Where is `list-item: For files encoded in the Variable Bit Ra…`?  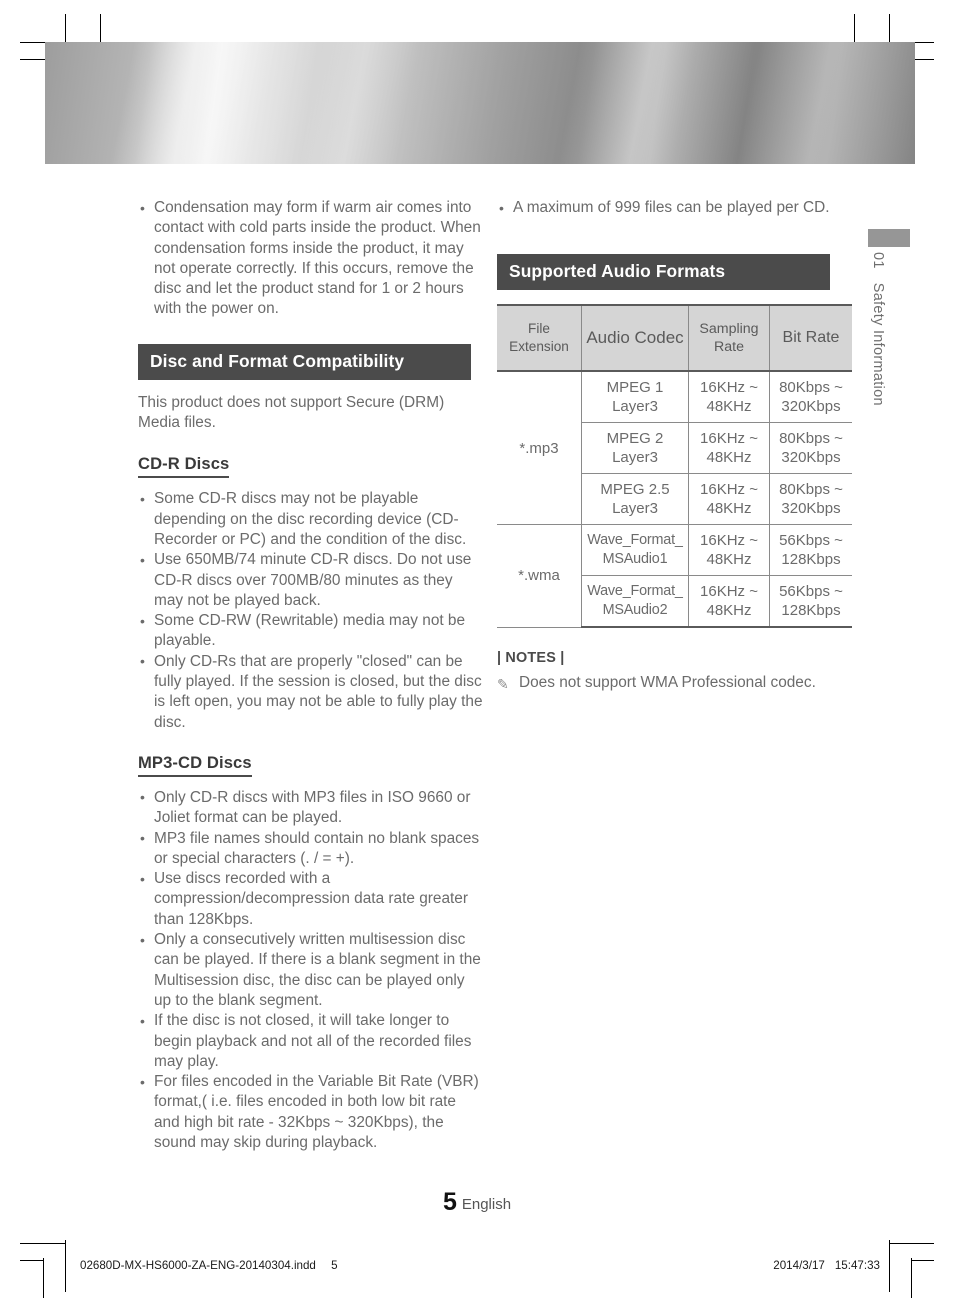
list-item: For files encoded in the Variable Bit Ra… is located at coordinates (310, 1112).